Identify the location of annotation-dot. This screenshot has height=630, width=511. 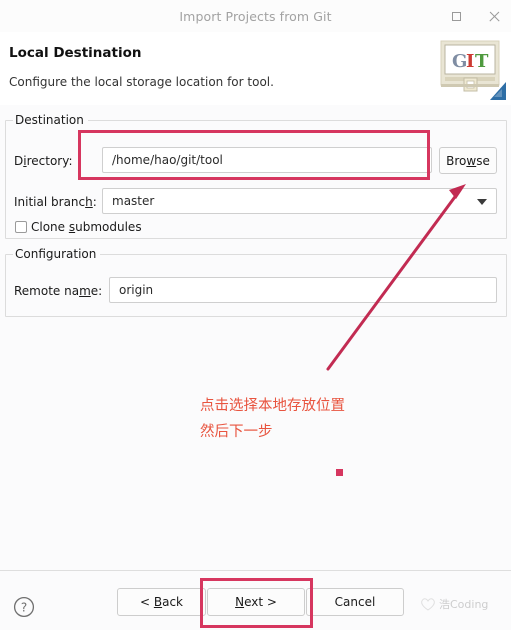
(339, 472).